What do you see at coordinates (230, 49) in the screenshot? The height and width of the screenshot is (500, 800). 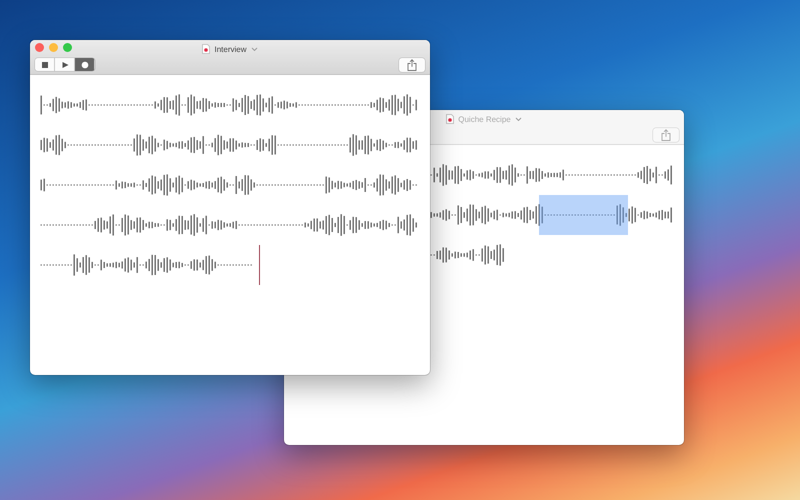 I see `window-title: Interview` at bounding box center [230, 49].